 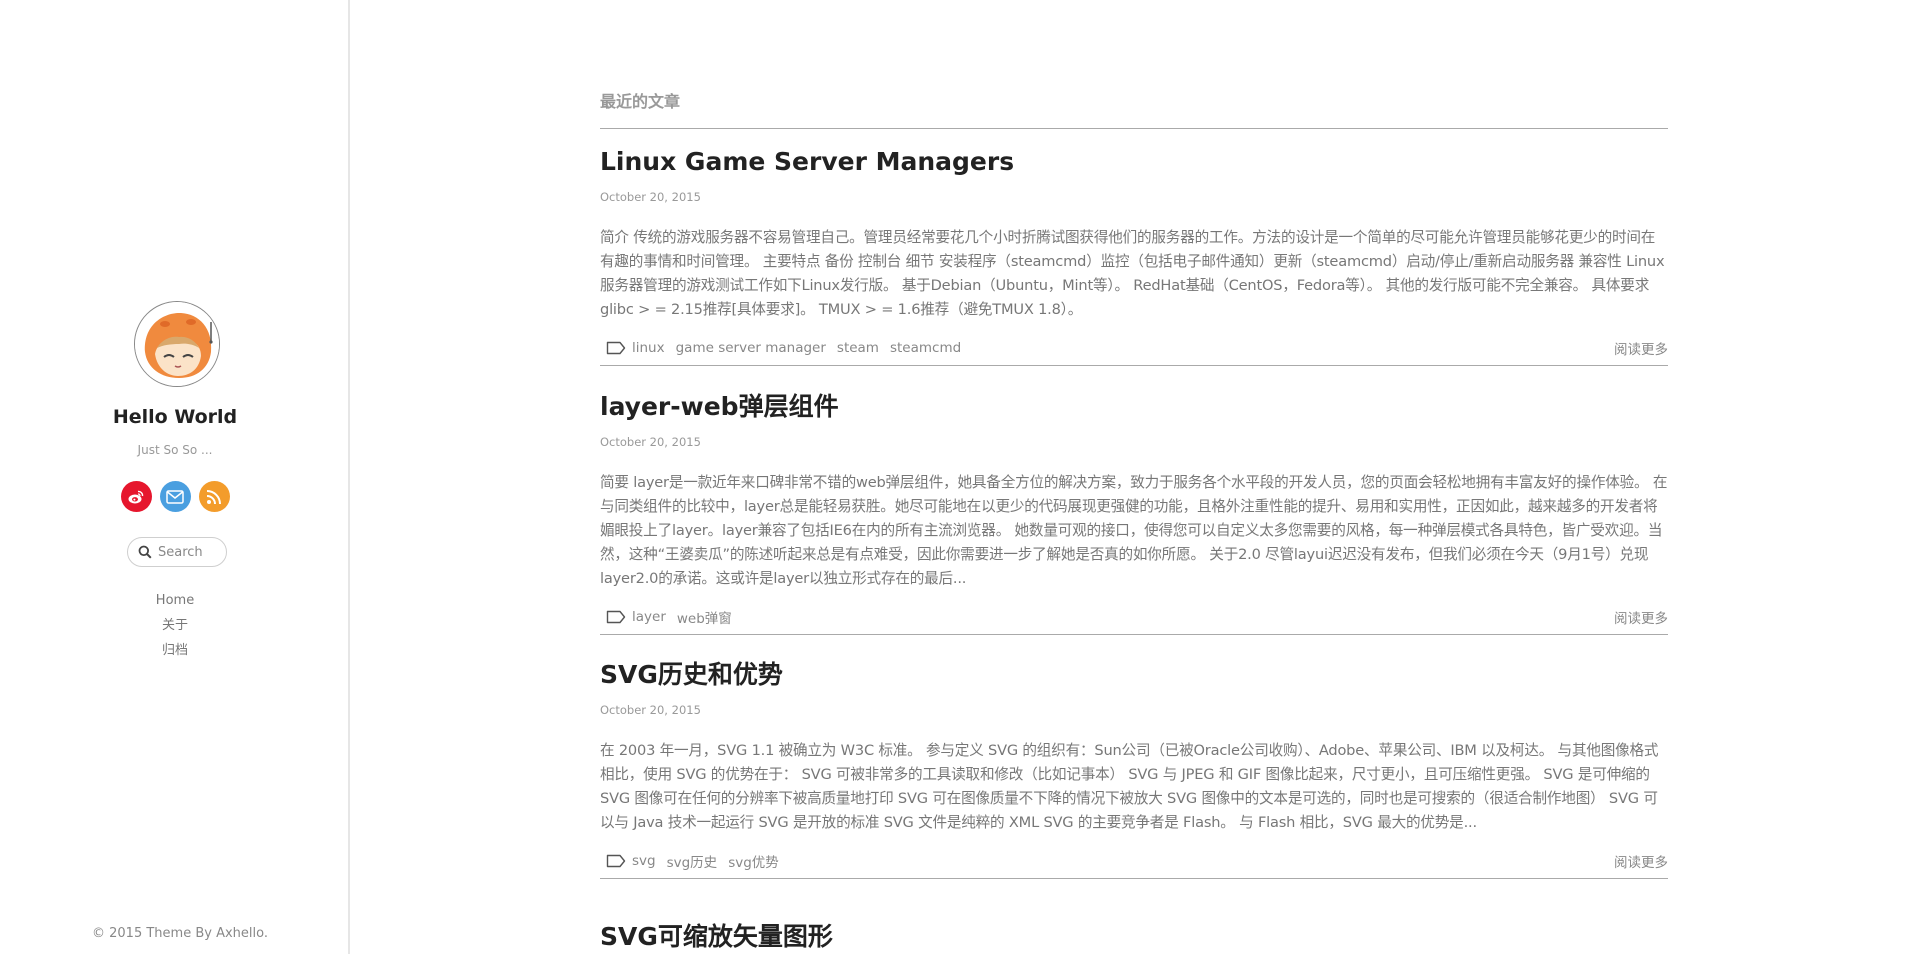 What do you see at coordinates (648, 348) in the screenshot?
I see `tag-link: linux` at bounding box center [648, 348].